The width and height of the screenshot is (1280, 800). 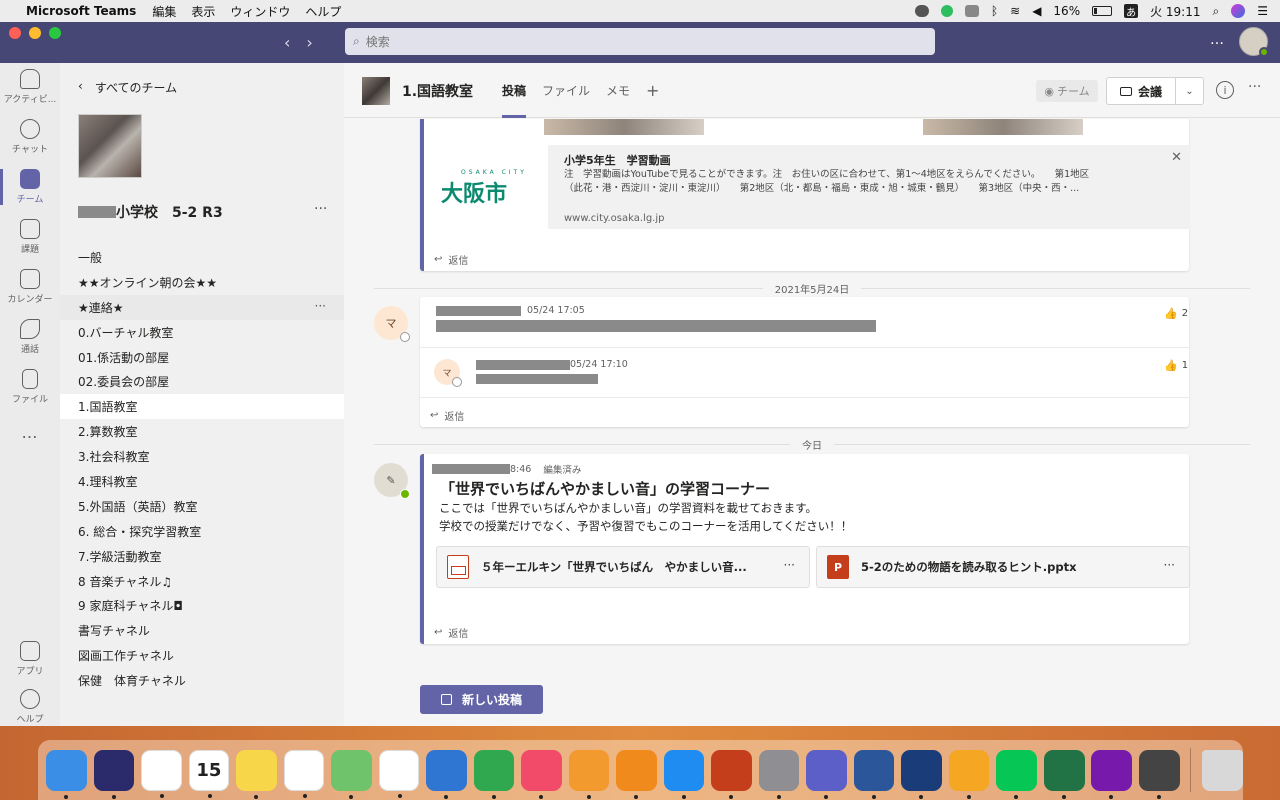 What do you see at coordinates (256, 774) in the screenshot?
I see `dock-notes-icon` at bounding box center [256, 774].